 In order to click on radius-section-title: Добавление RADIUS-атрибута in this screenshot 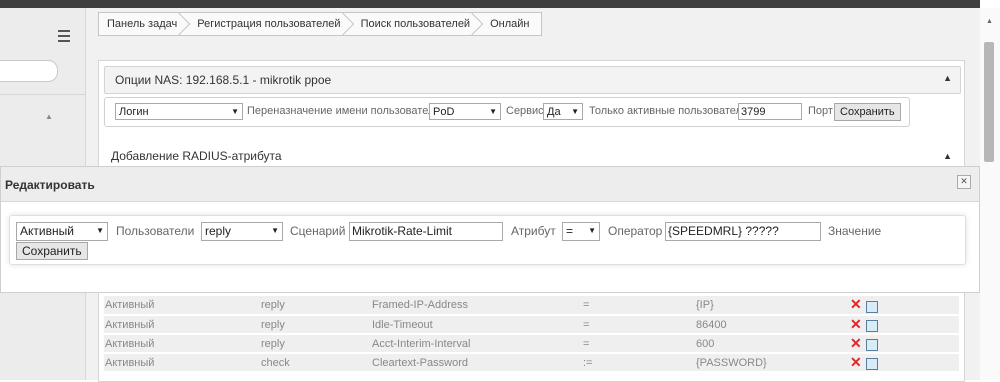, I will do `click(196, 156)`.